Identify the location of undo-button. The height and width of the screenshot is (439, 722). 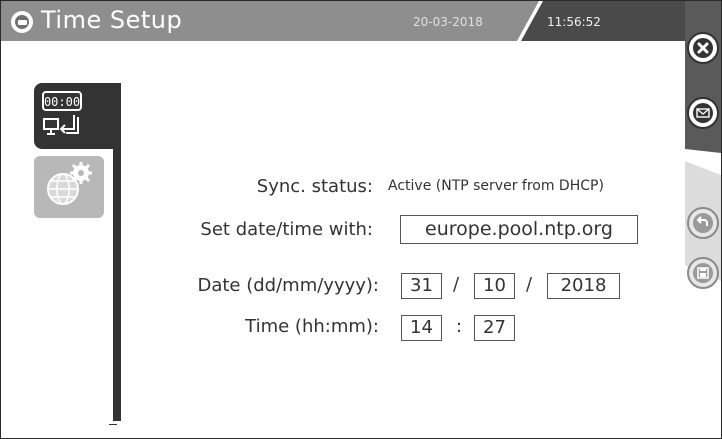
(703, 223).